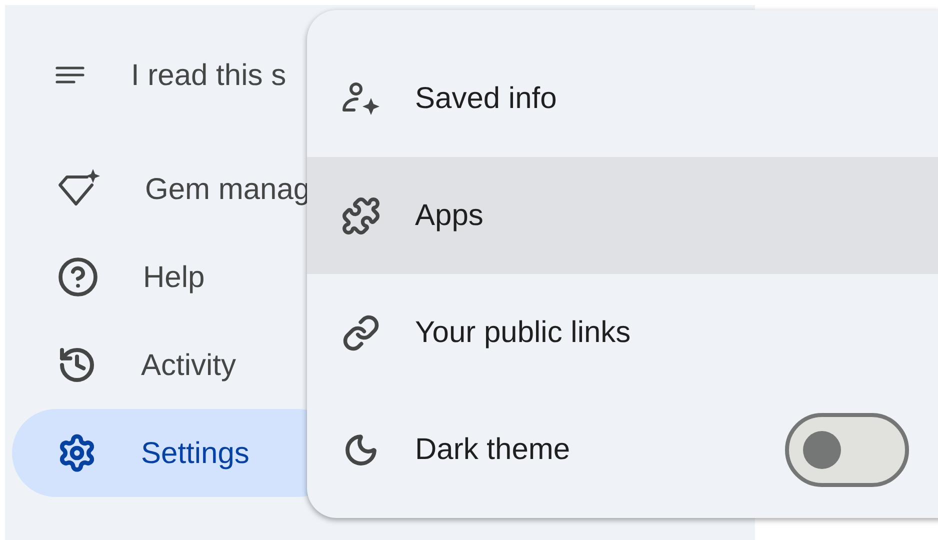 The width and height of the screenshot is (938, 540). Describe the element at coordinates (208, 76) in the screenshot. I see `conversation-title: I read this s` at that location.